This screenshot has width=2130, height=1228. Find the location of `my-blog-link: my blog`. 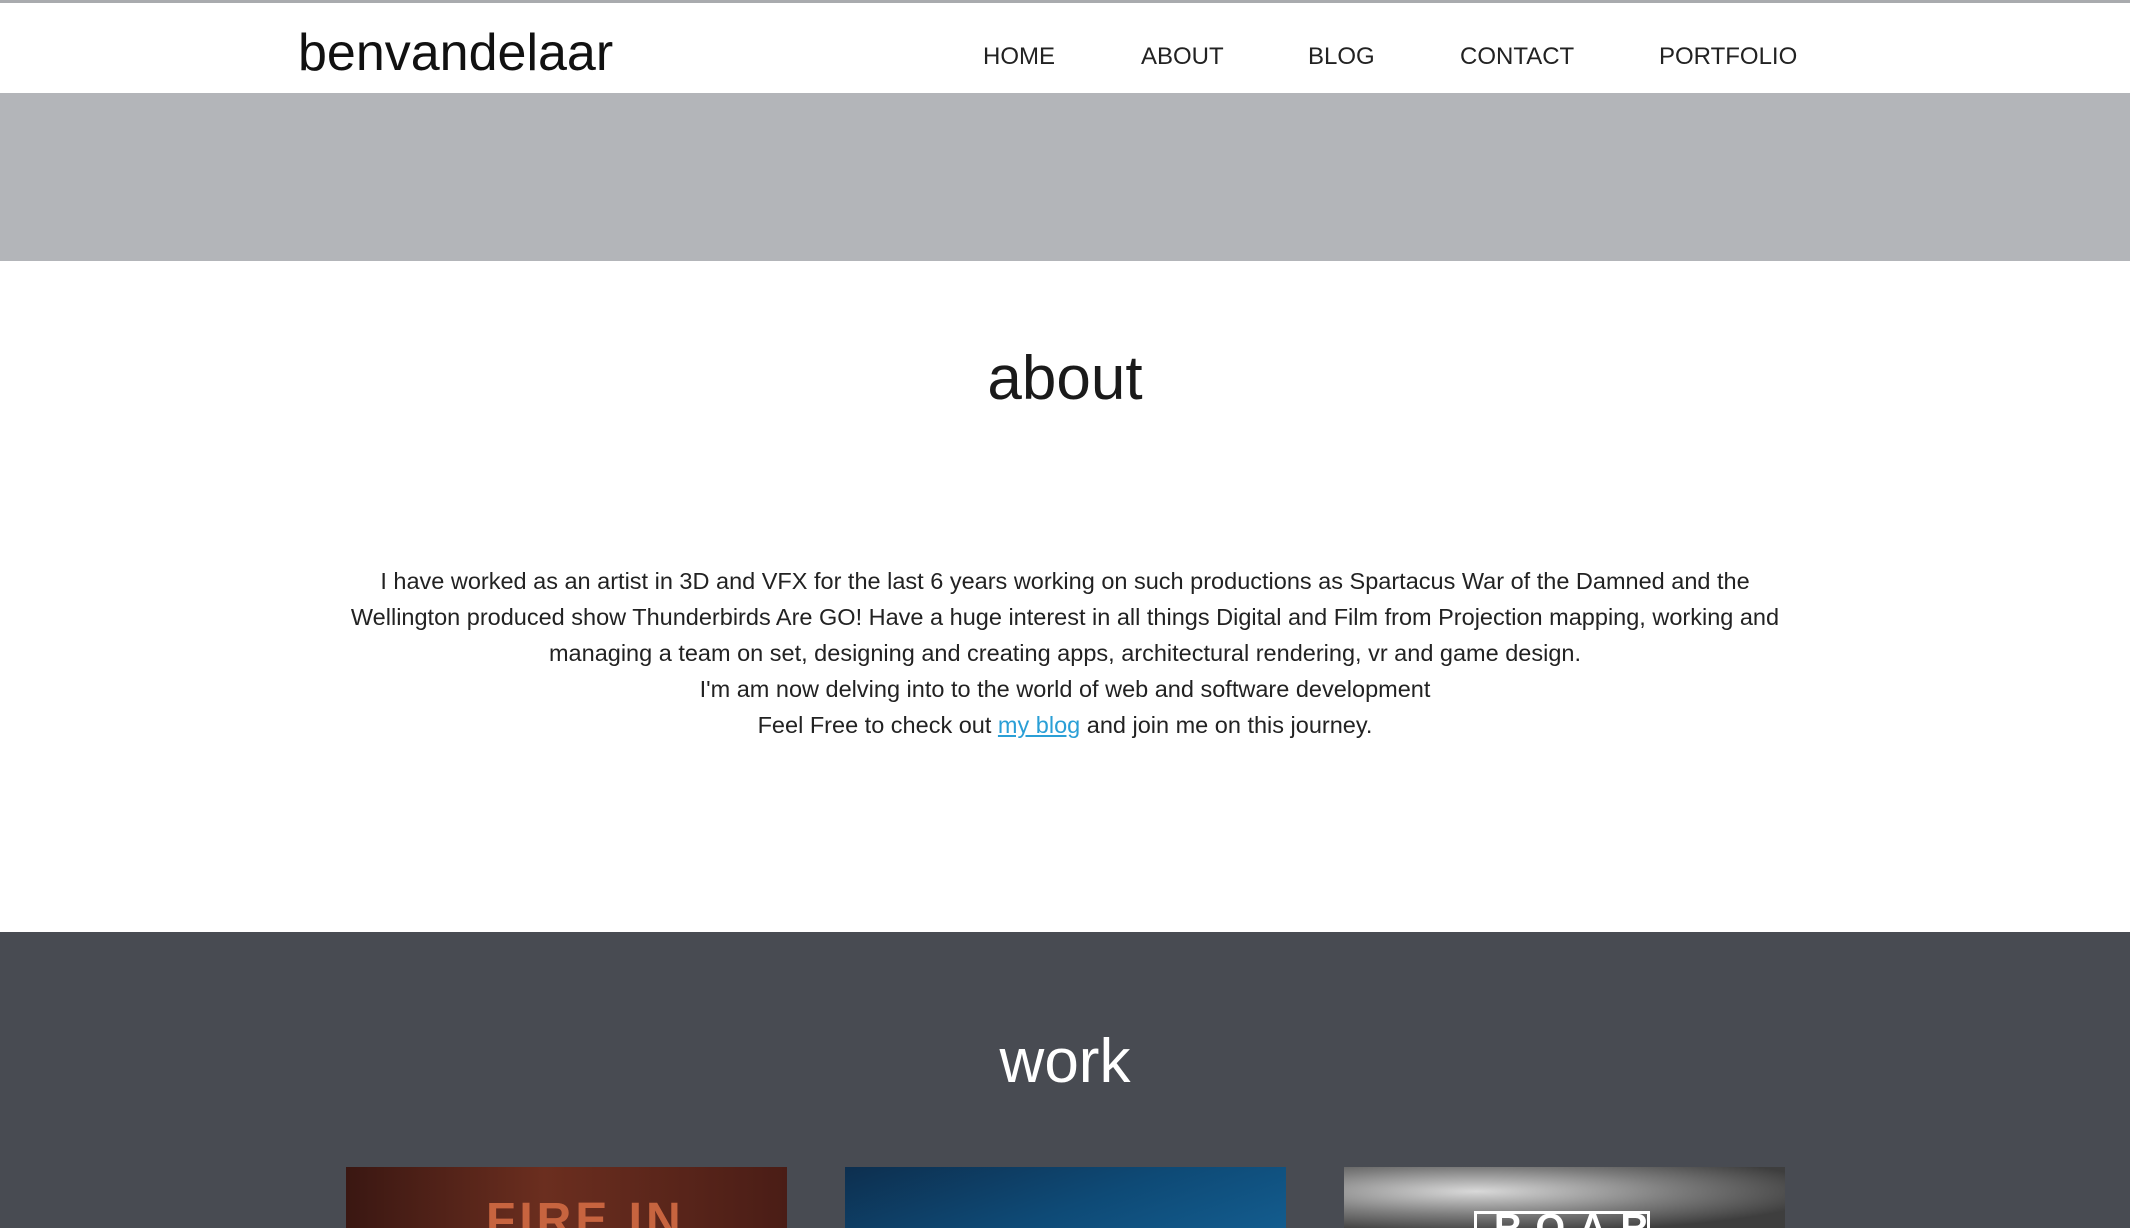

my-blog-link: my blog is located at coordinates (1039, 725).